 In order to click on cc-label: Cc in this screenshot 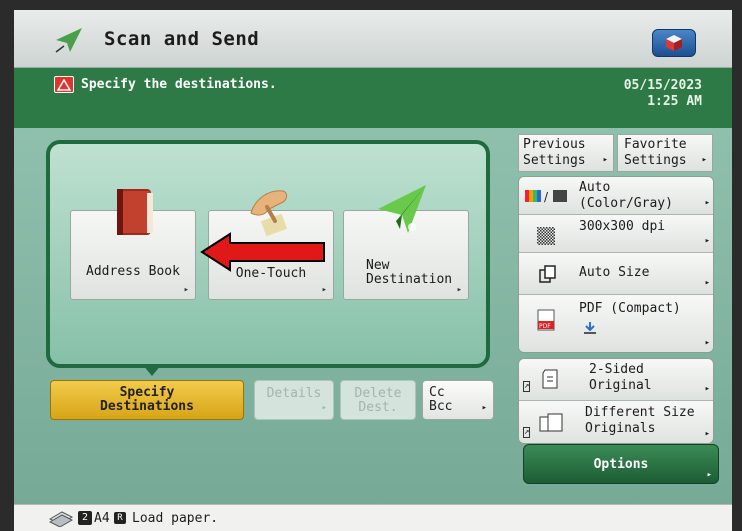, I will do `click(437, 392)`.